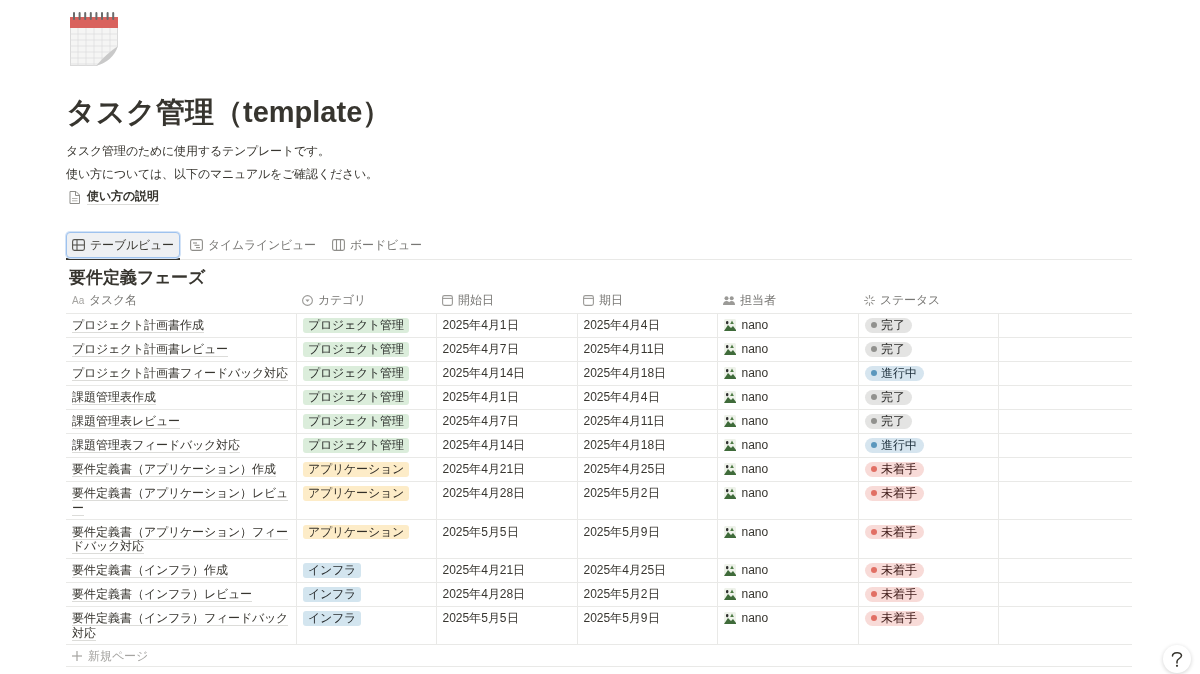 The width and height of the screenshot is (1200, 674). Describe the element at coordinates (625, 570) in the screenshot. I see `date-text: 2025年4月25日` at that location.